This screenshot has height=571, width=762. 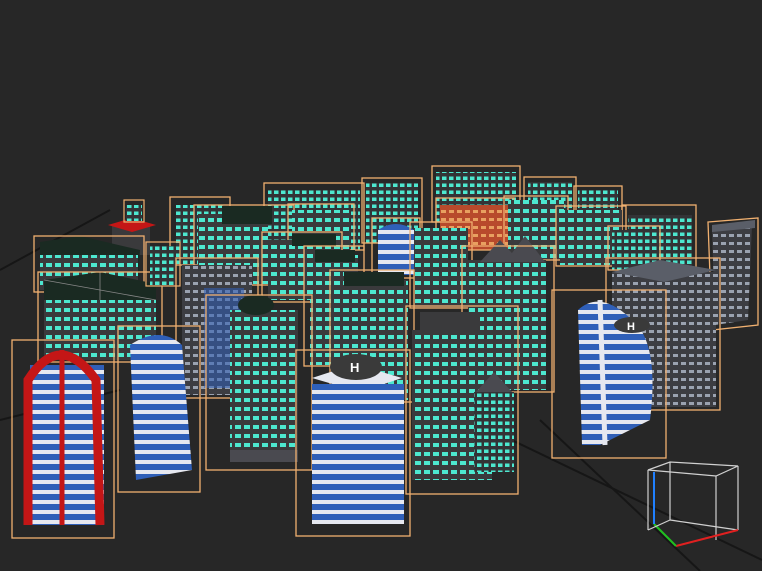 What do you see at coordinates (665, 535) in the screenshot?
I see `y-axis` at bounding box center [665, 535].